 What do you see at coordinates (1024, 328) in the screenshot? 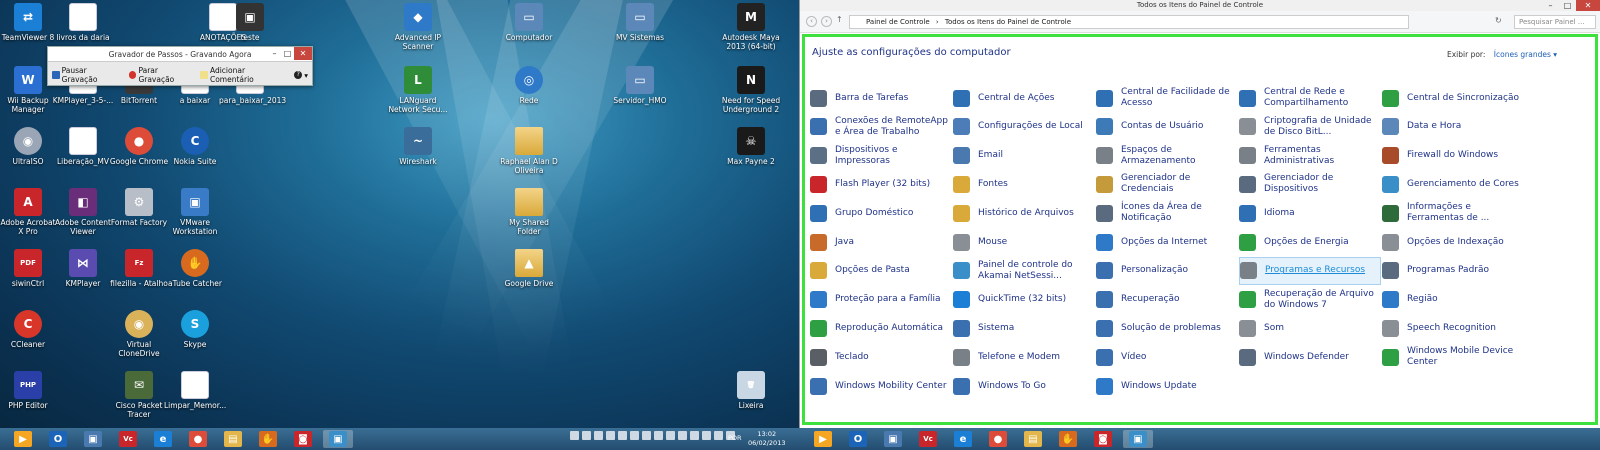
I see `control-panel-item: Sistema` at bounding box center [1024, 328].